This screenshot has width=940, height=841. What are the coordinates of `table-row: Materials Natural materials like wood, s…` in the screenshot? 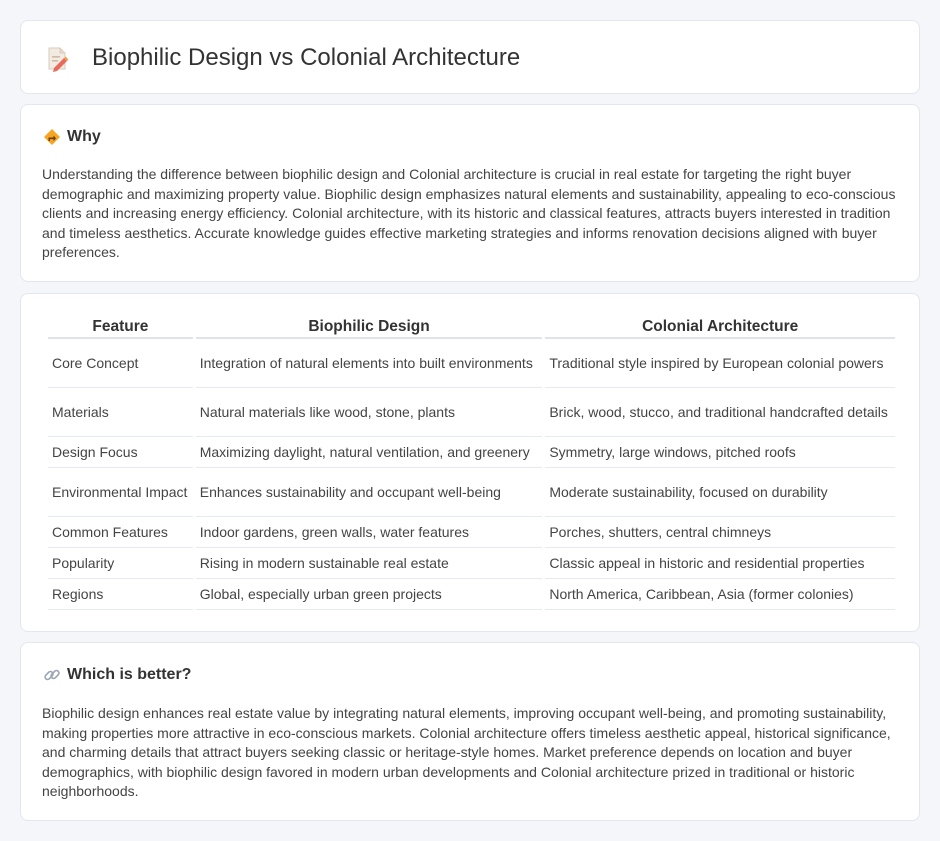 It's located at (471, 412).